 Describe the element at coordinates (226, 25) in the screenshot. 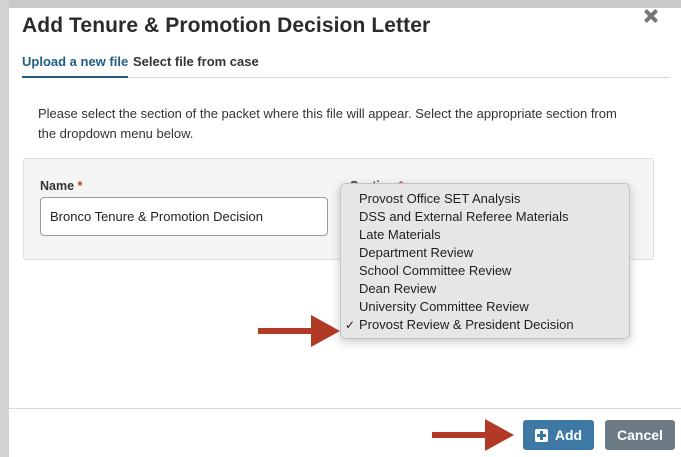

I see `modal-title: Add Tenure & Promotion Decision Letter` at that location.